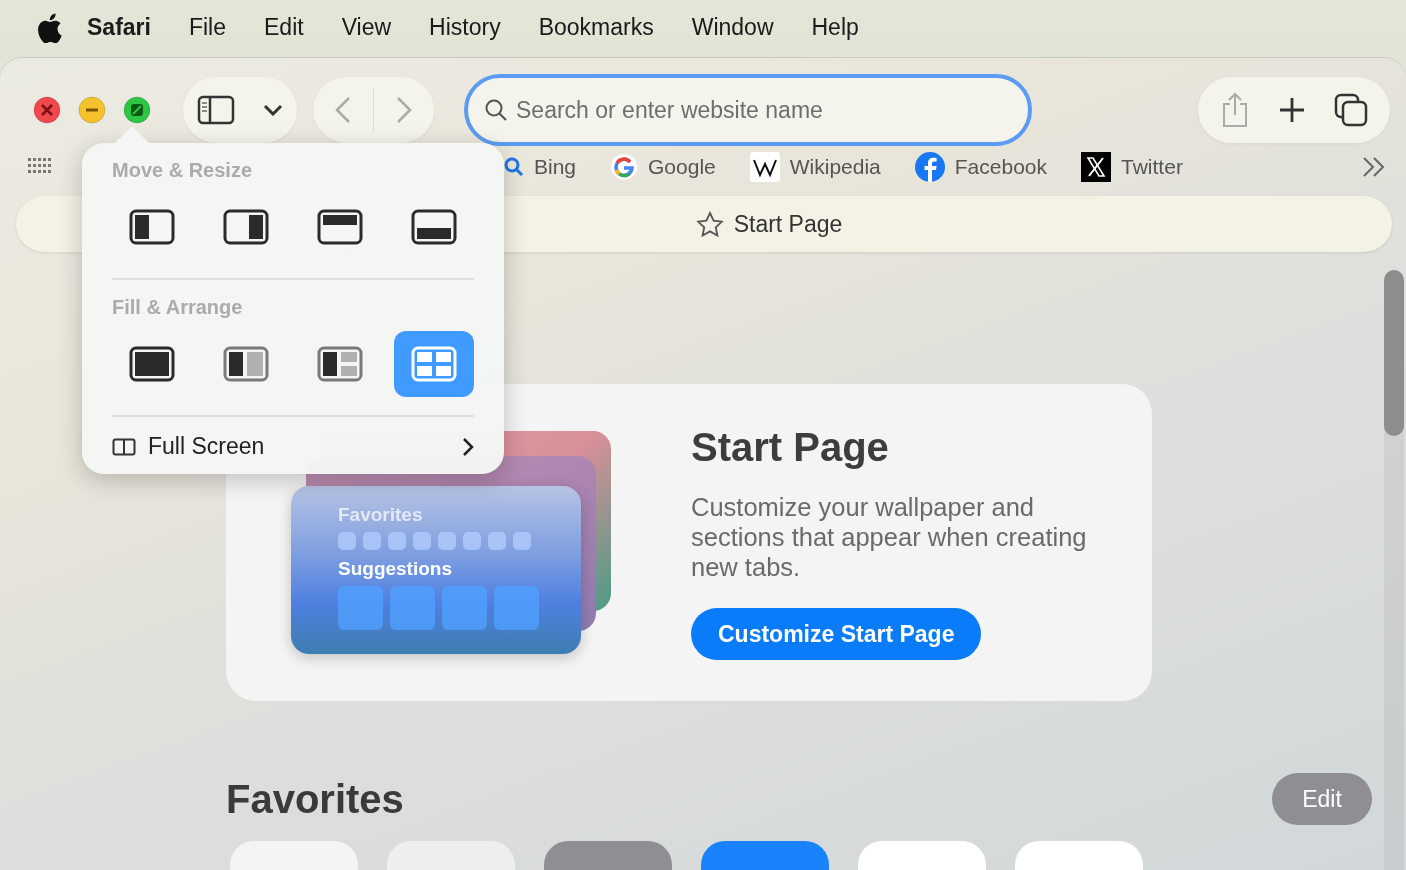  Describe the element at coordinates (124, 446) in the screenshot. I see `split-window-icon` at that location.